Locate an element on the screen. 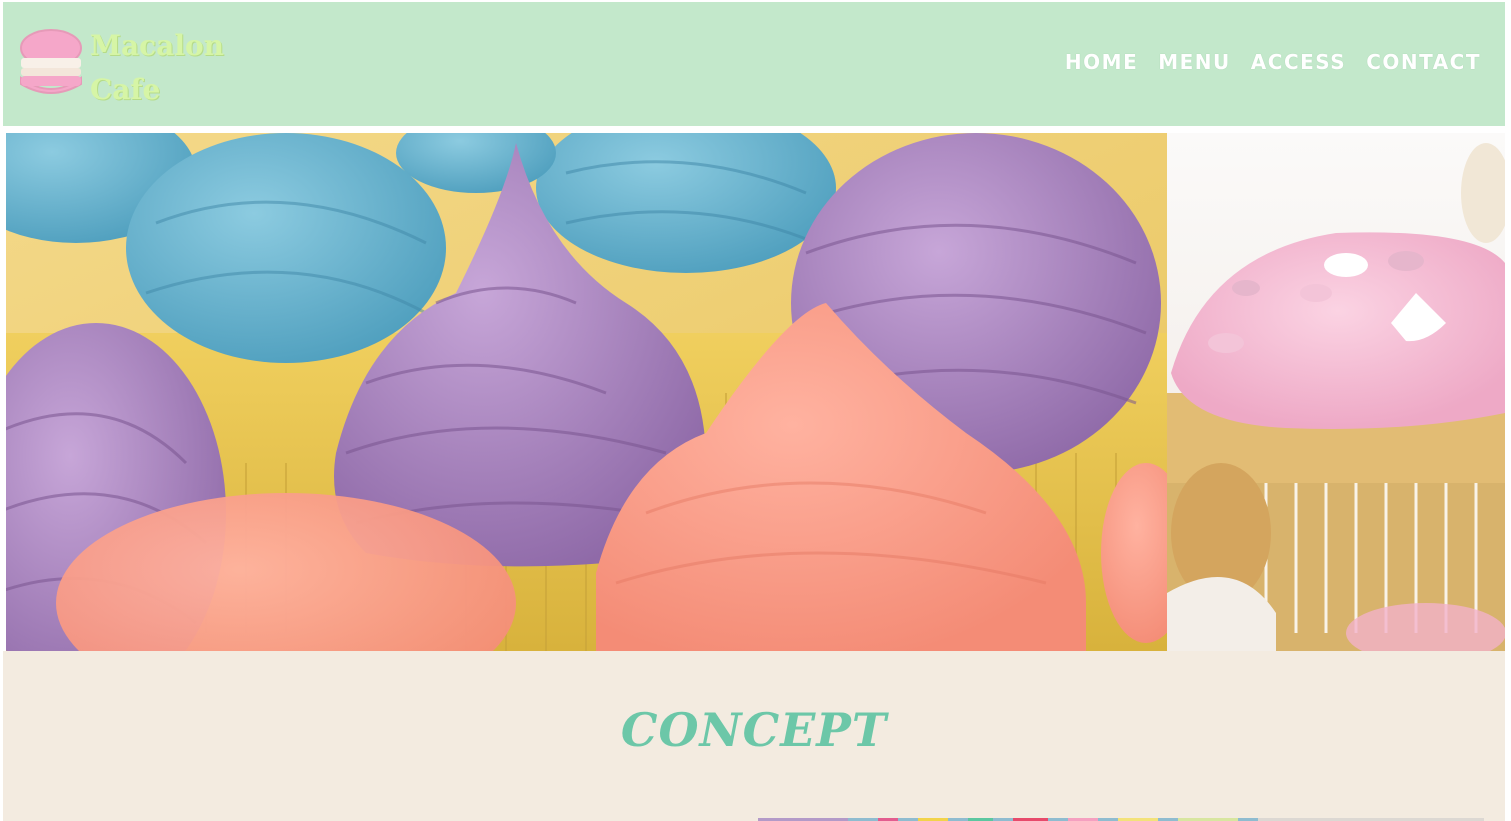 The image size is (1511, 821). concept-title: CONCEPT is located at coordinates (754, 730).